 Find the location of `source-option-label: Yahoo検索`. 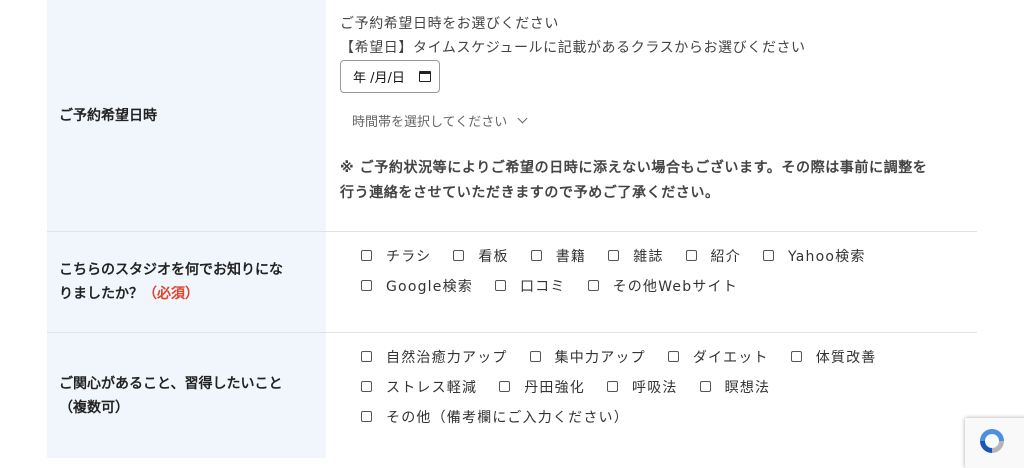

source-option-label: Yahoo検索 is located at coordinates (826, 256).